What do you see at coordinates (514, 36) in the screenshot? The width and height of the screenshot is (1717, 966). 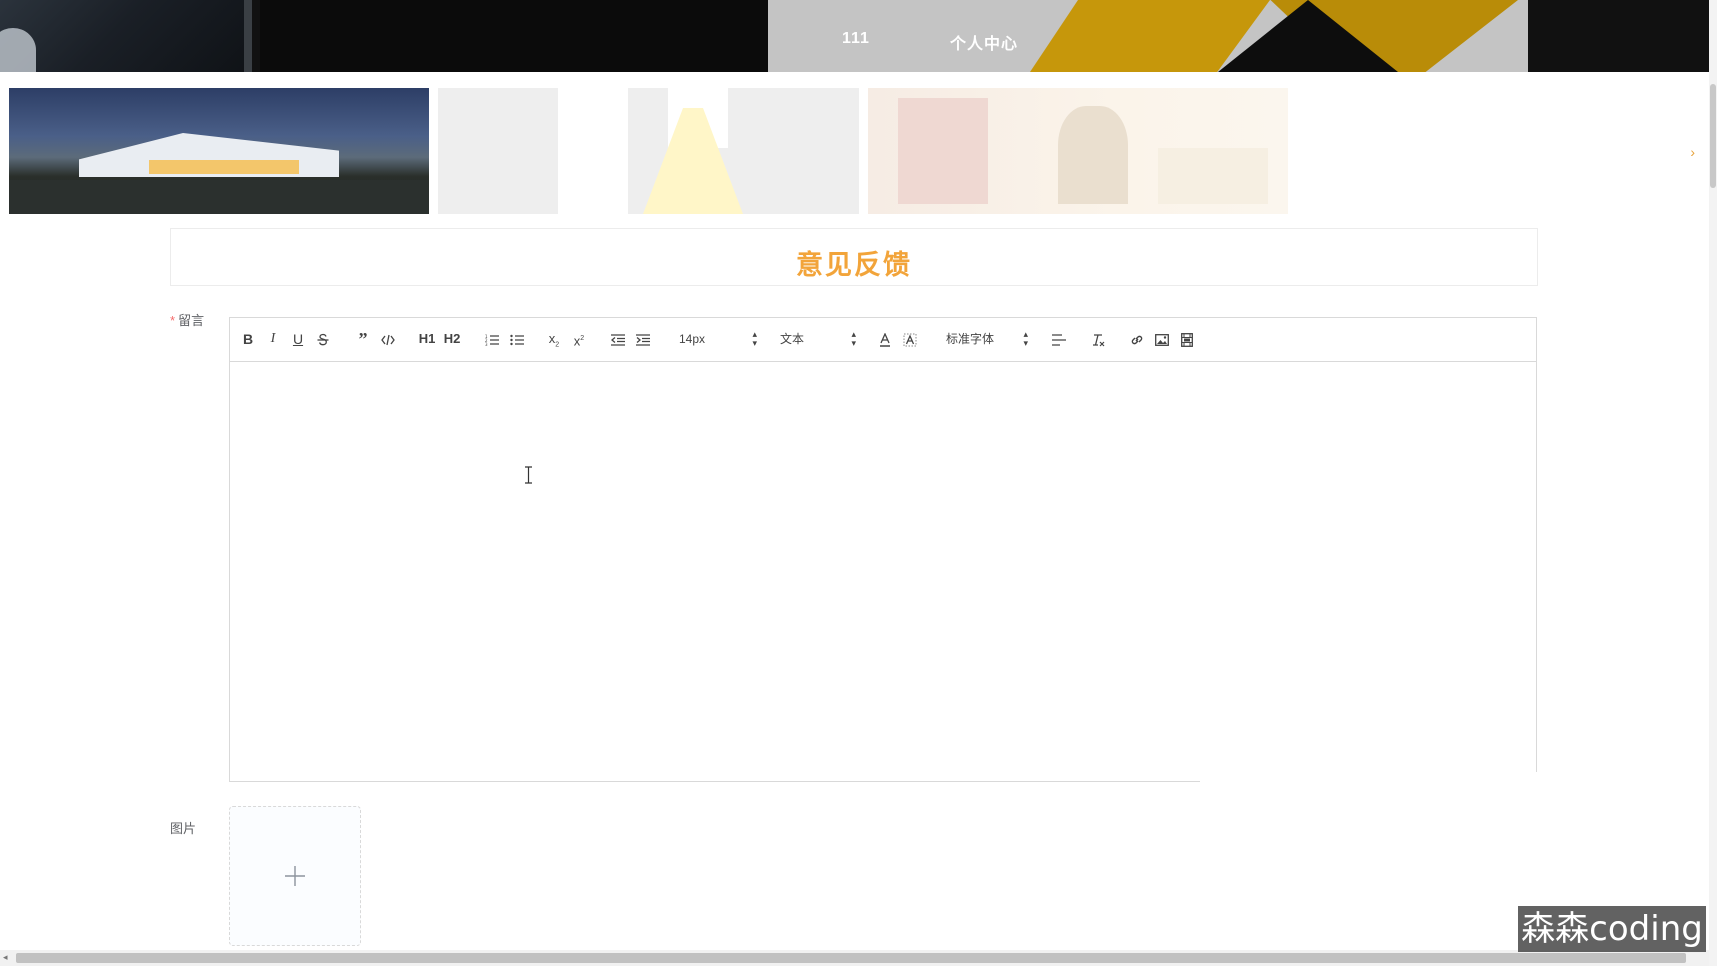 I see `header-banner-middle` at bounding box center [514, 36].